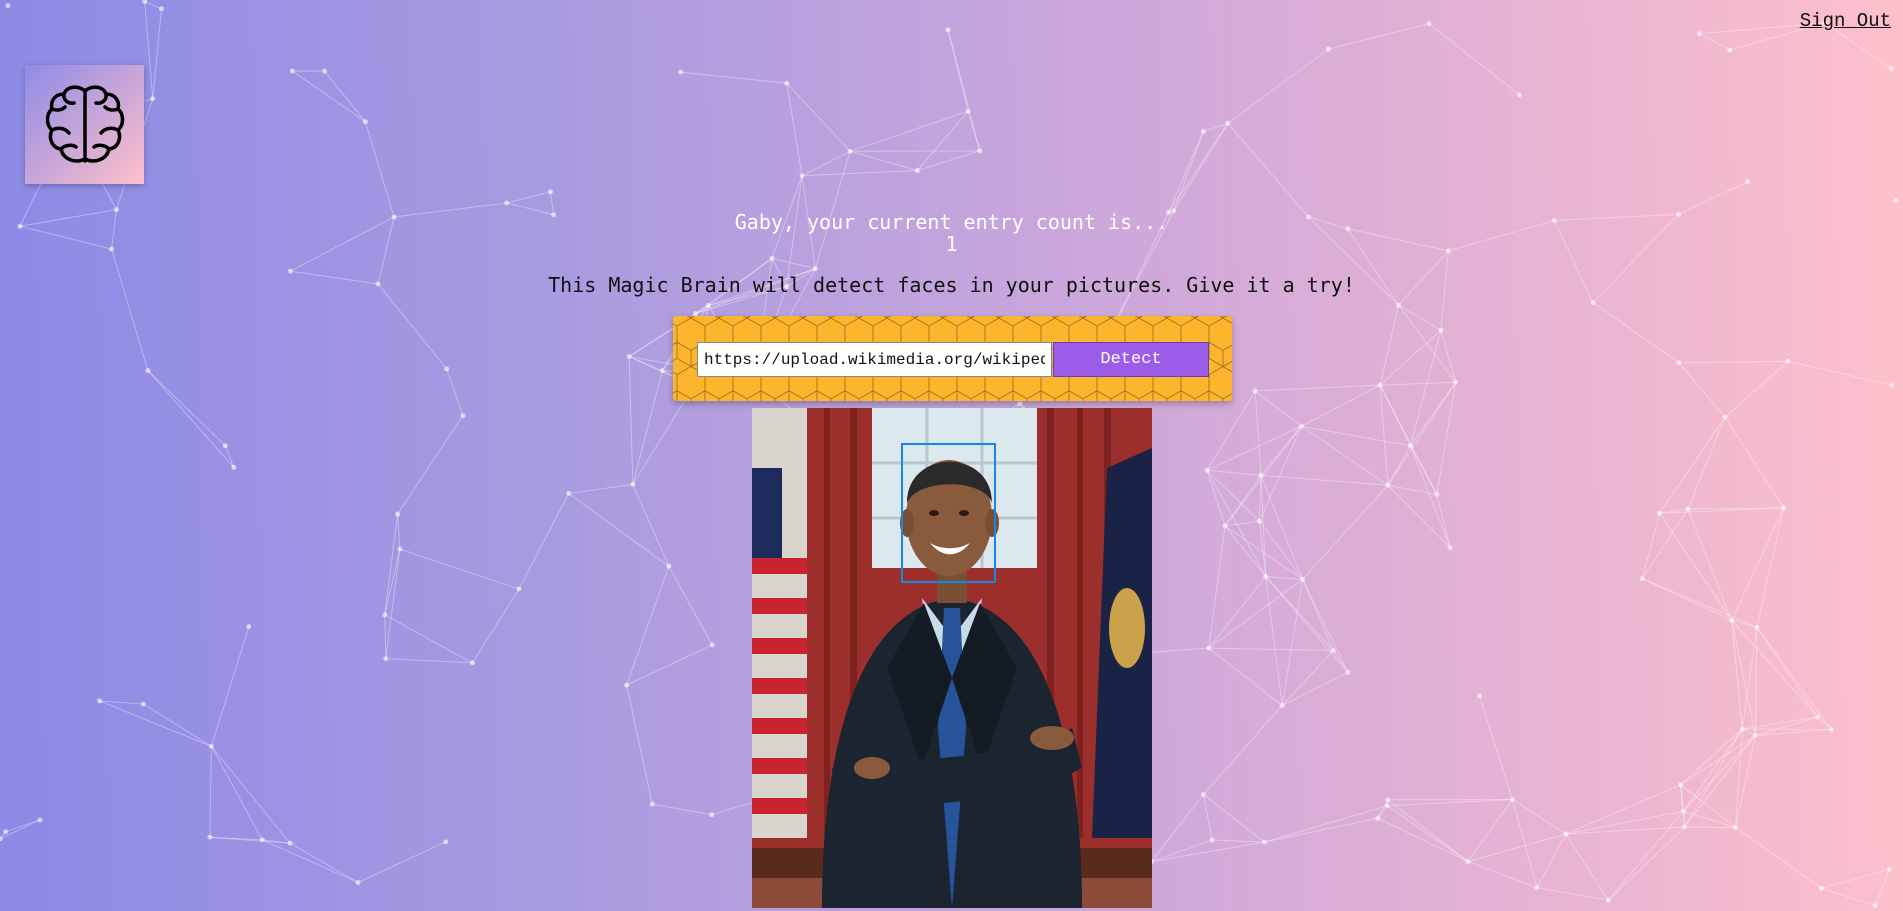 Image resolution: width=1903 pixels, height=911 pixels. What do you see at coordinates (1845, 21) in the screenshot?
I see `sign-out-link: Sign Out` at bounding box center [1845, 21].